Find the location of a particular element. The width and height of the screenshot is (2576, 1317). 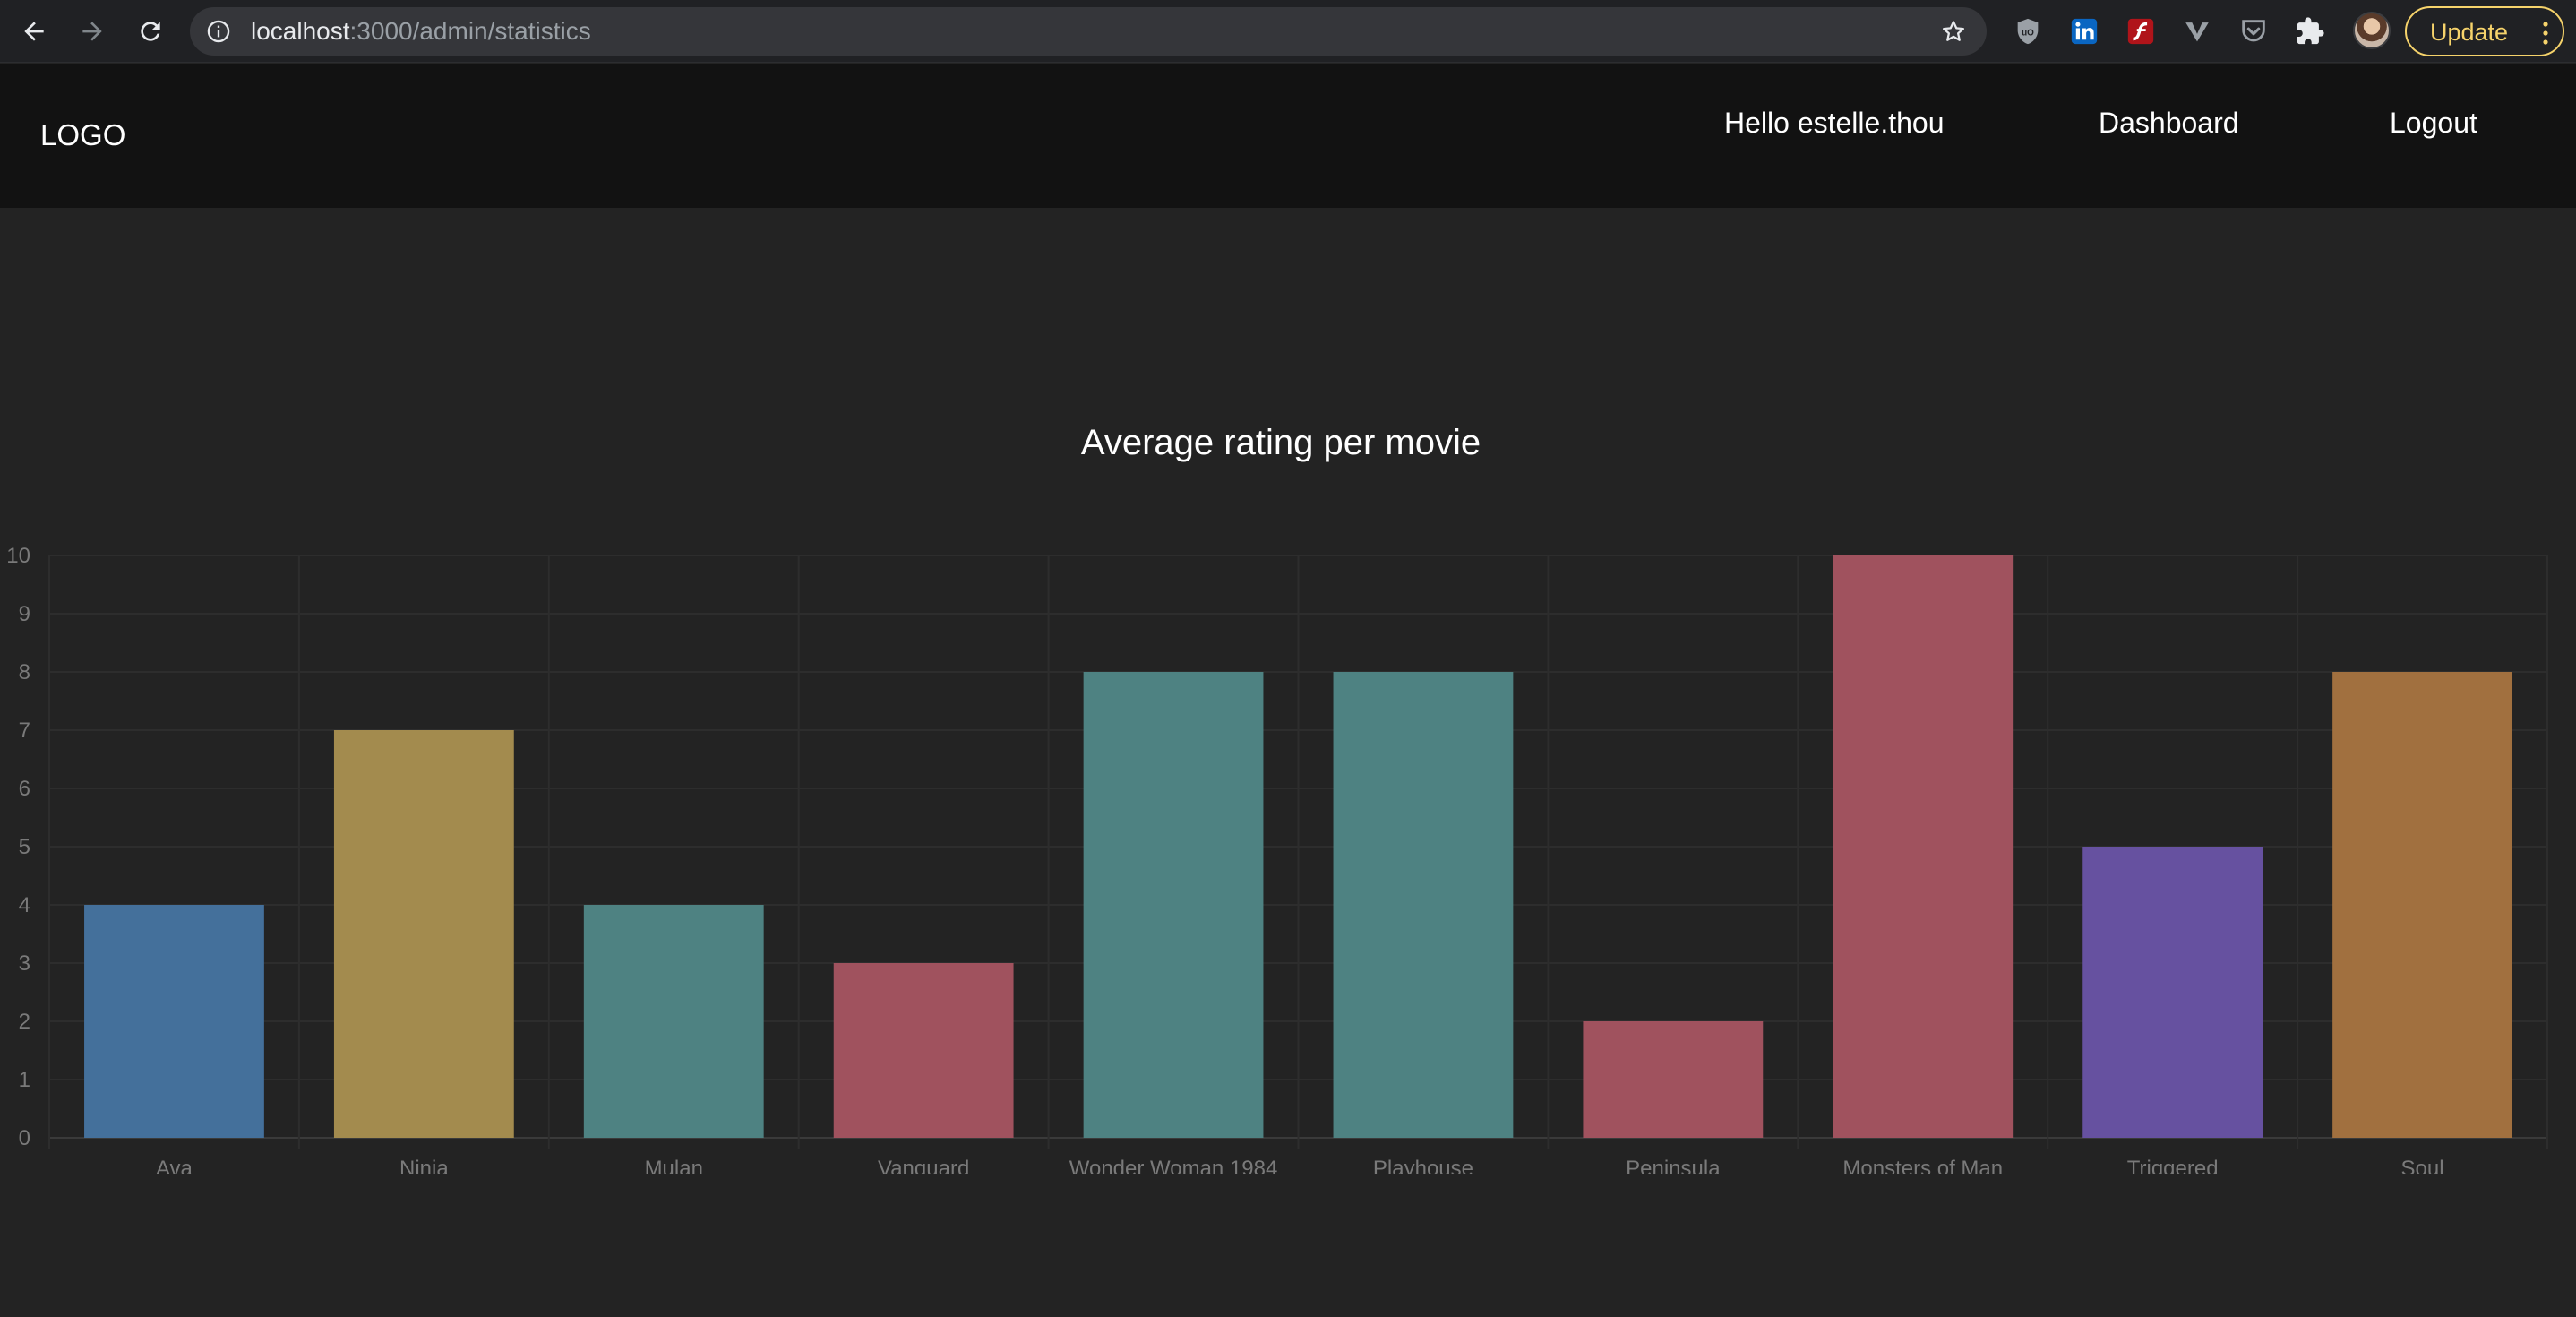

back-button is located at coordinates (34, 31).